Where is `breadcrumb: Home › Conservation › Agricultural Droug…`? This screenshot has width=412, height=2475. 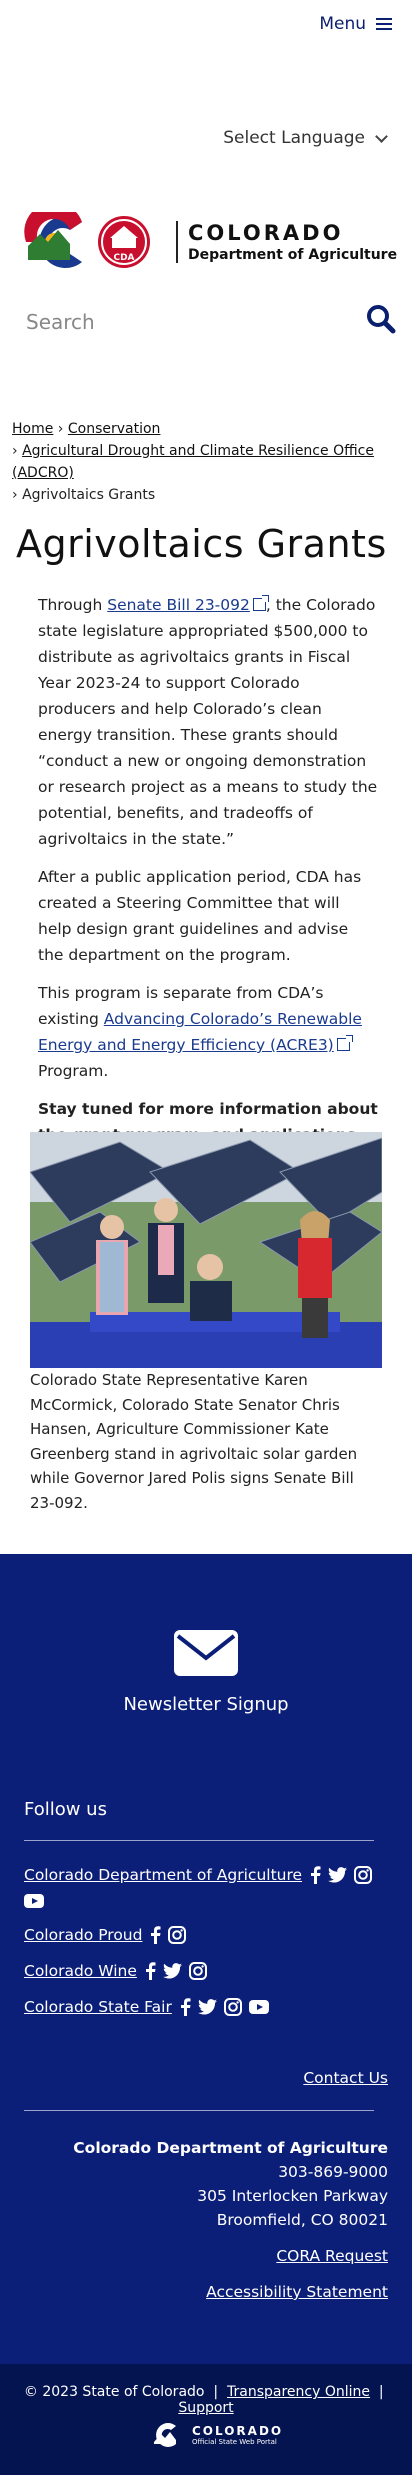
breadcrumb: Home › Conservation › Agricultural Droug… is located at coordinates (202, 462).